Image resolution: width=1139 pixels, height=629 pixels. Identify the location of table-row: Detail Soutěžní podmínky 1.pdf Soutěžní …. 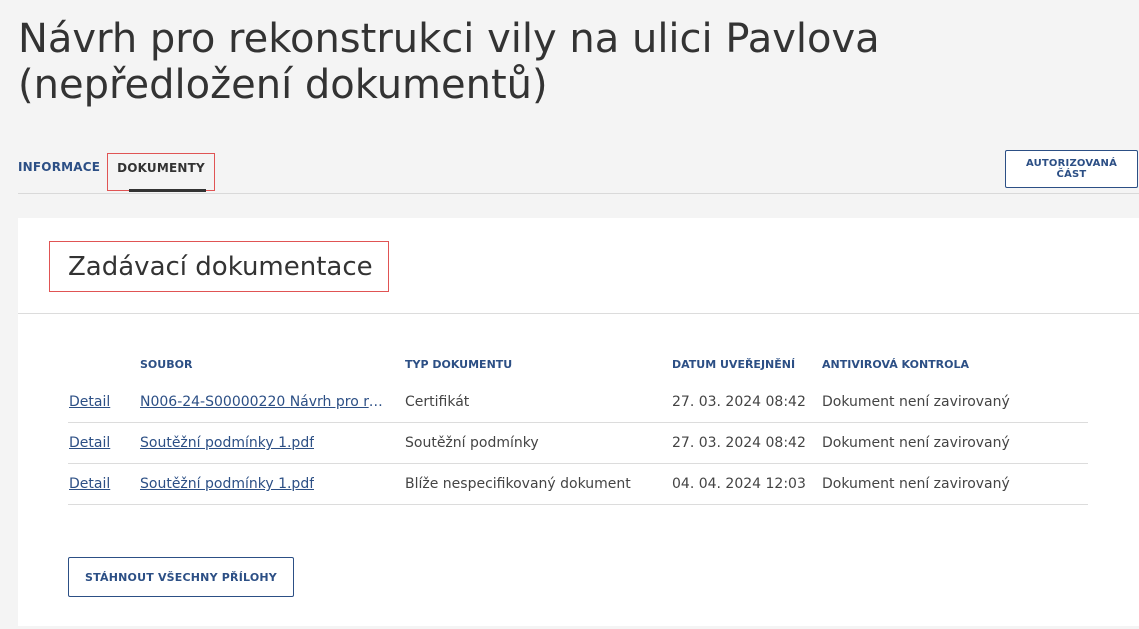
(578, 443).